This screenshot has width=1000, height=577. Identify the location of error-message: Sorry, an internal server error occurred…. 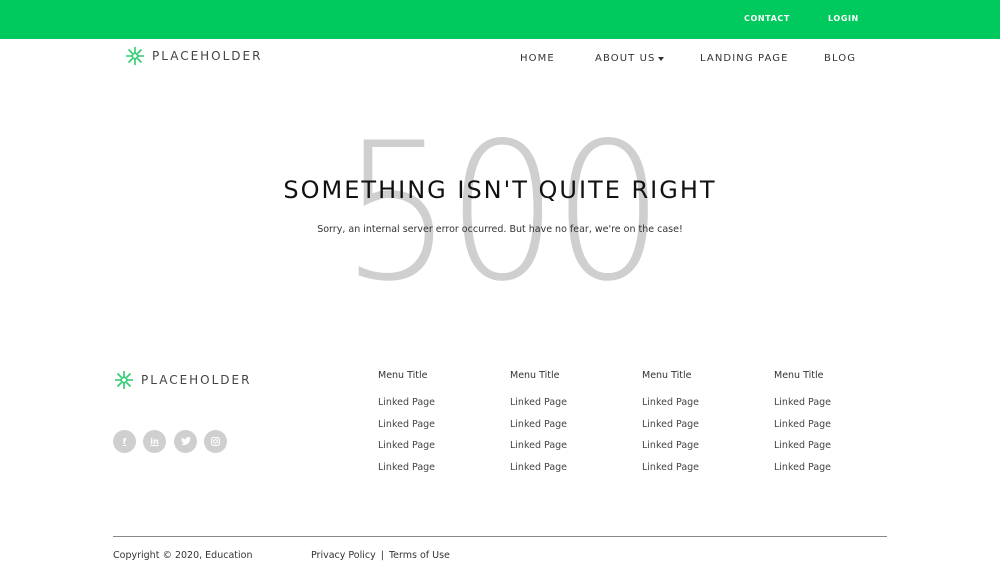
(500, 229).